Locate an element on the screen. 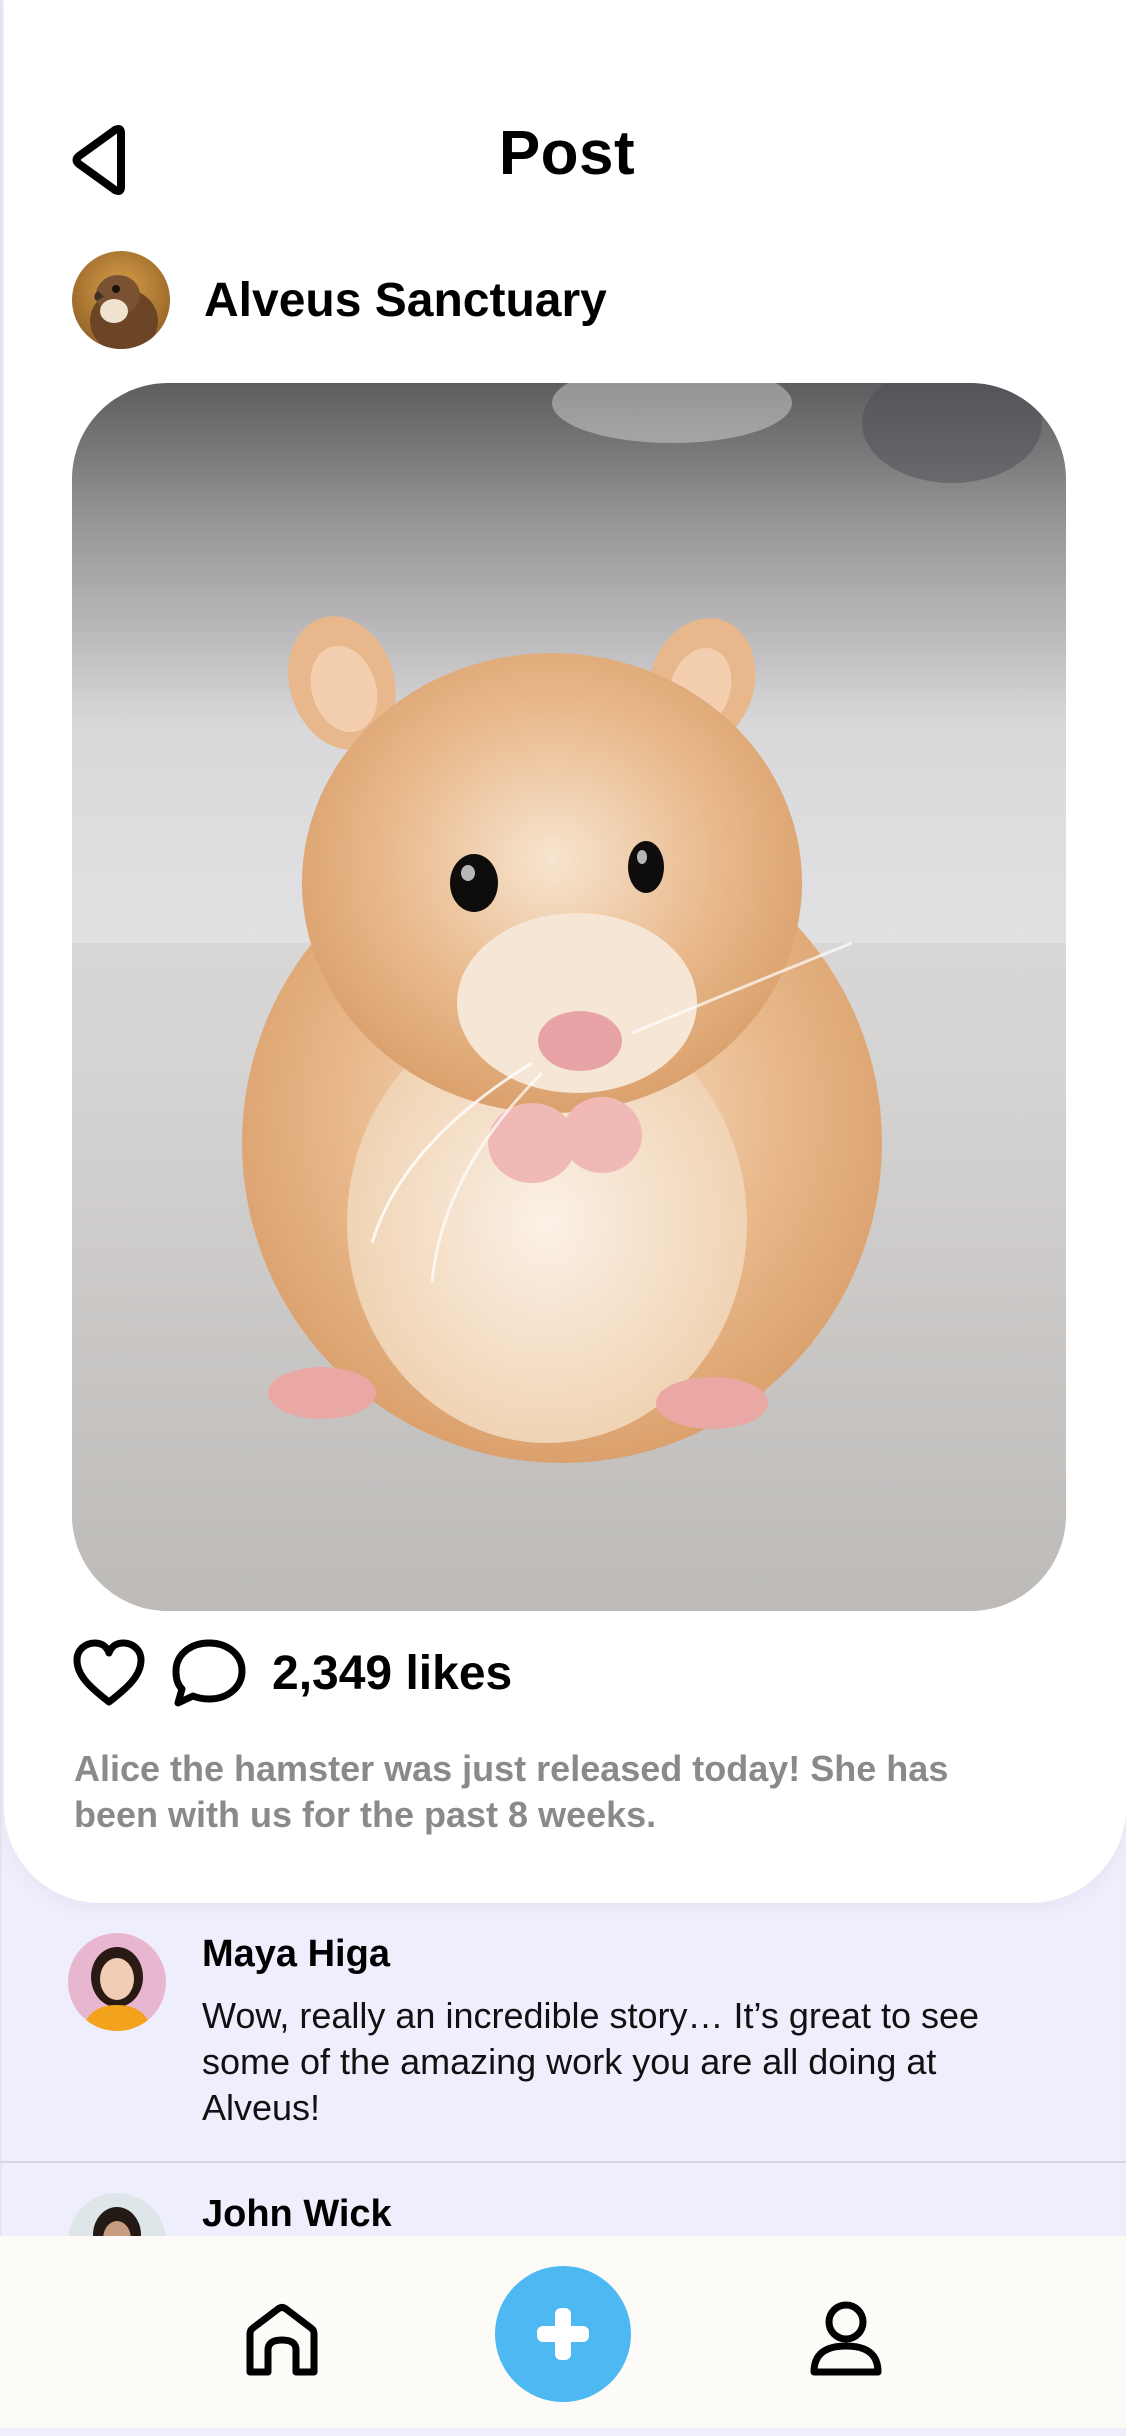 This screenshot has width=1126, height=2436. commenter-name: John Wick is located at coordinates (297, 2214).